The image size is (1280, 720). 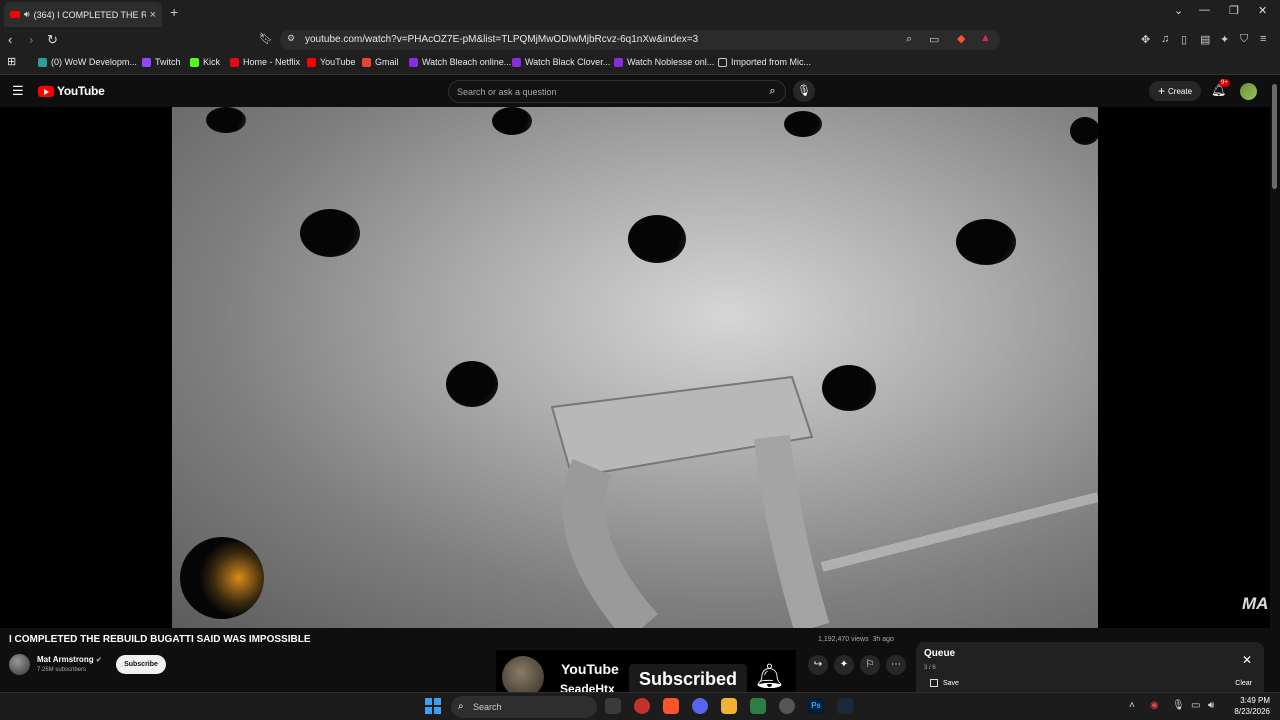 I want to click on create-button: + Create, so click(x=1175, y=91).